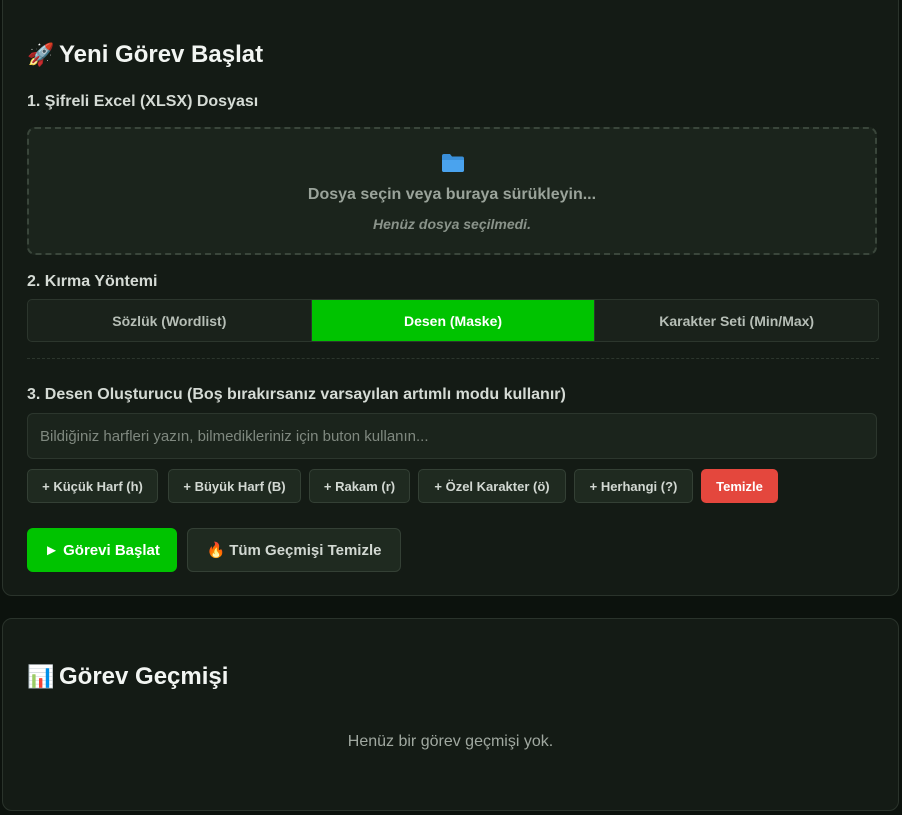 Image resolution: width=902 pixels, height=815 pixels. What do you see at coordinates (453, 163) in the screenshot?
I see `folder-icon` at bounding box center [453, 163].